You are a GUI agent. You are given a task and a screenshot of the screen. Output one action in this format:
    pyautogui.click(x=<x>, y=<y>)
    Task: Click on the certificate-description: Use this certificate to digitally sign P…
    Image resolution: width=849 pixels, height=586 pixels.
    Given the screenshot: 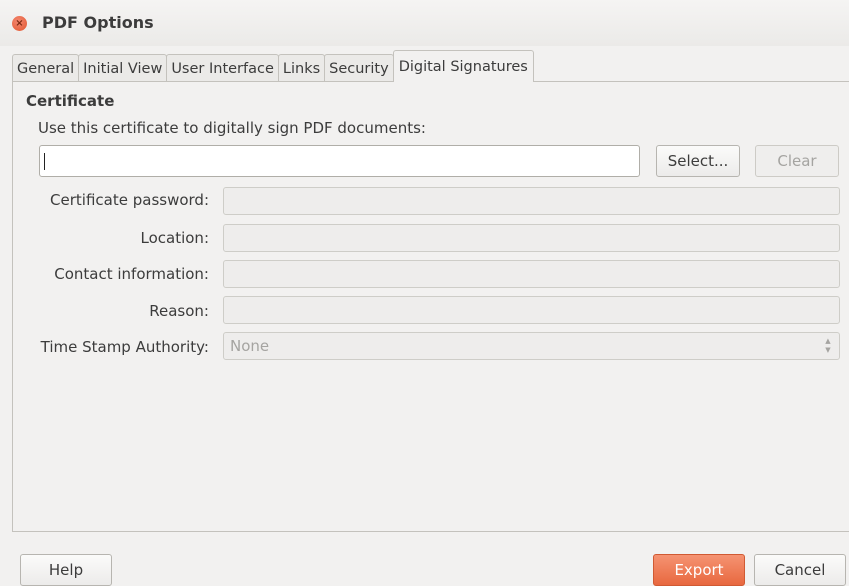 What is the action you would take?
    pyautogui.click(x=232, y=128)
    